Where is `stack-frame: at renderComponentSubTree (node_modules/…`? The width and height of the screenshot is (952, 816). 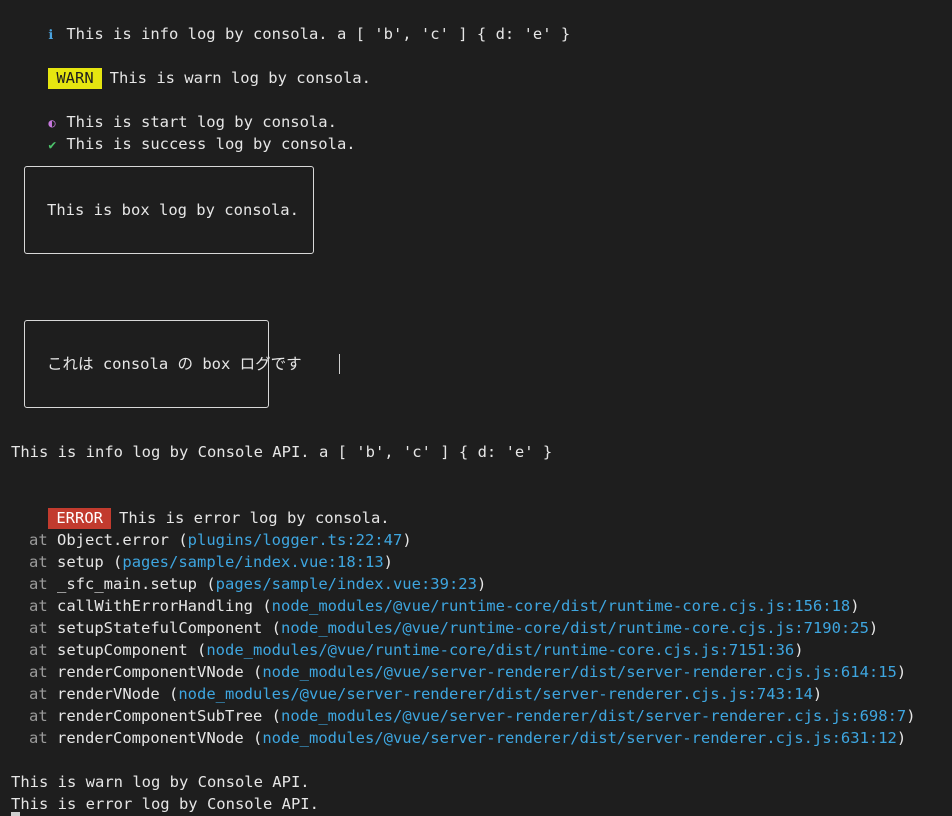
stack-frame: at renderComponentSubTree (node_modules/… is located at coordinates (472, 716).